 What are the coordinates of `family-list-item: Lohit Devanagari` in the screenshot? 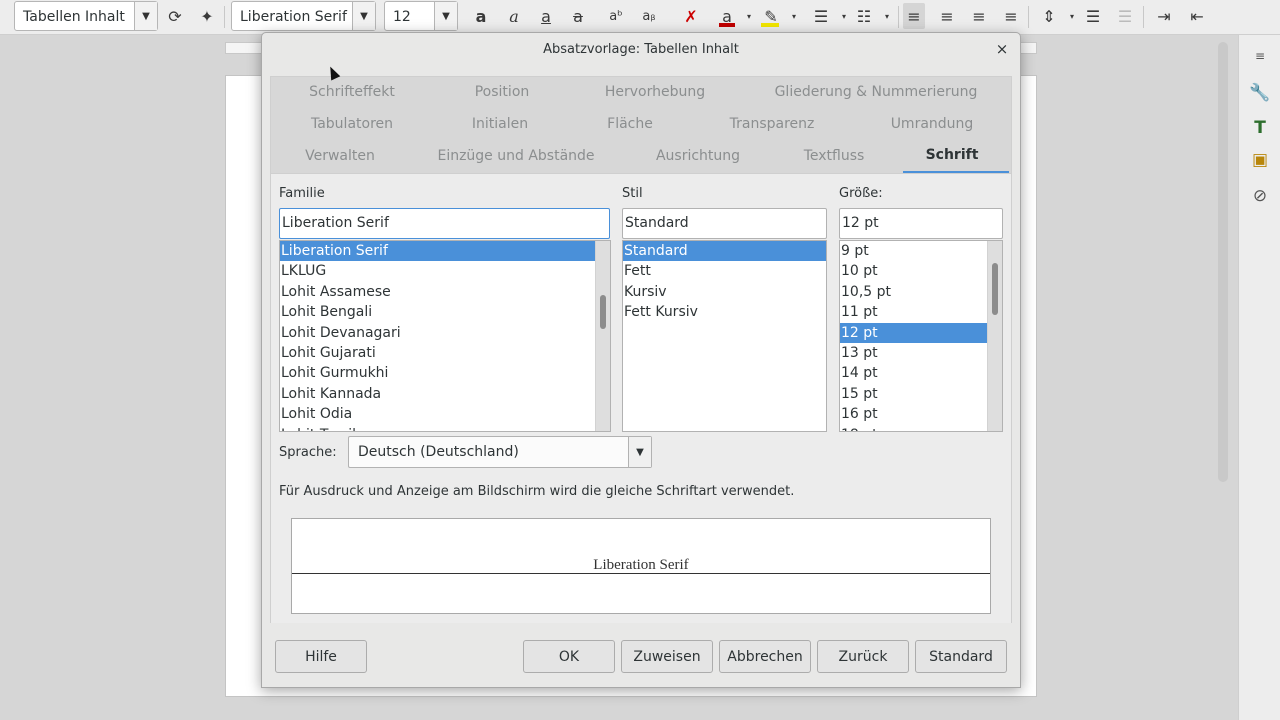 It's located at (445, 333).